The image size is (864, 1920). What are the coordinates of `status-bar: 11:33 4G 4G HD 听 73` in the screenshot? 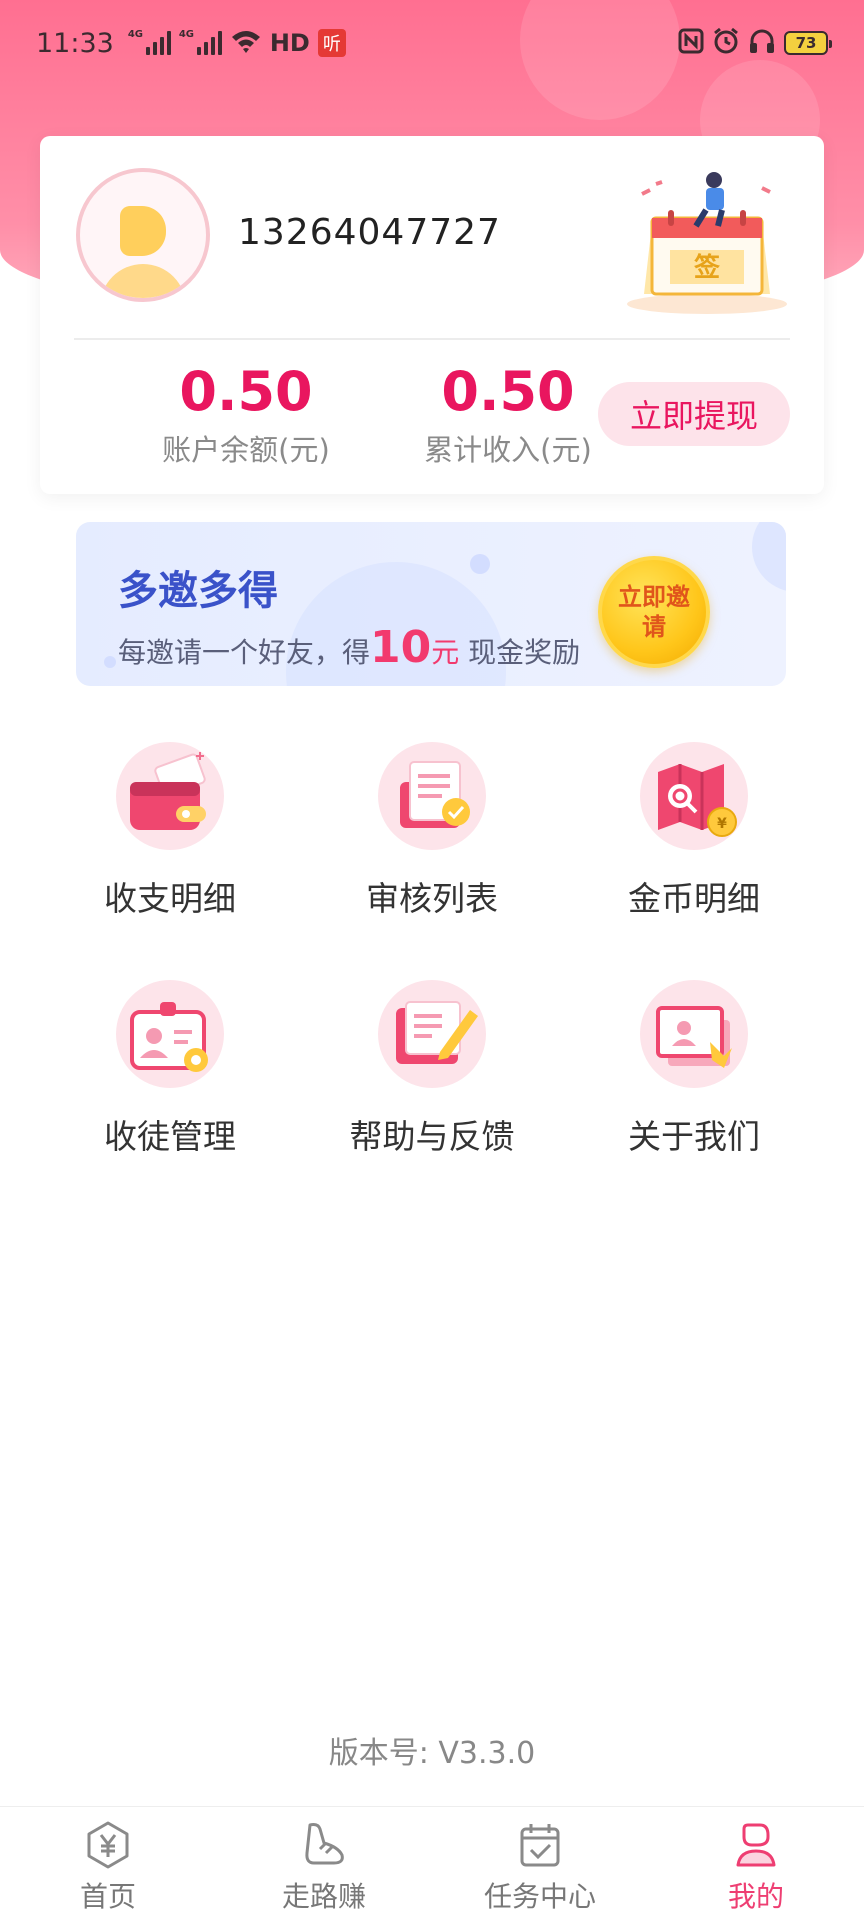 It's located at (432, 43).